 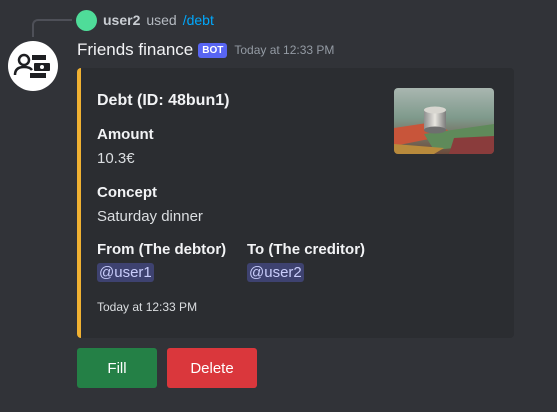 I want to click on bot-avatar, so click(x=33, y=66).